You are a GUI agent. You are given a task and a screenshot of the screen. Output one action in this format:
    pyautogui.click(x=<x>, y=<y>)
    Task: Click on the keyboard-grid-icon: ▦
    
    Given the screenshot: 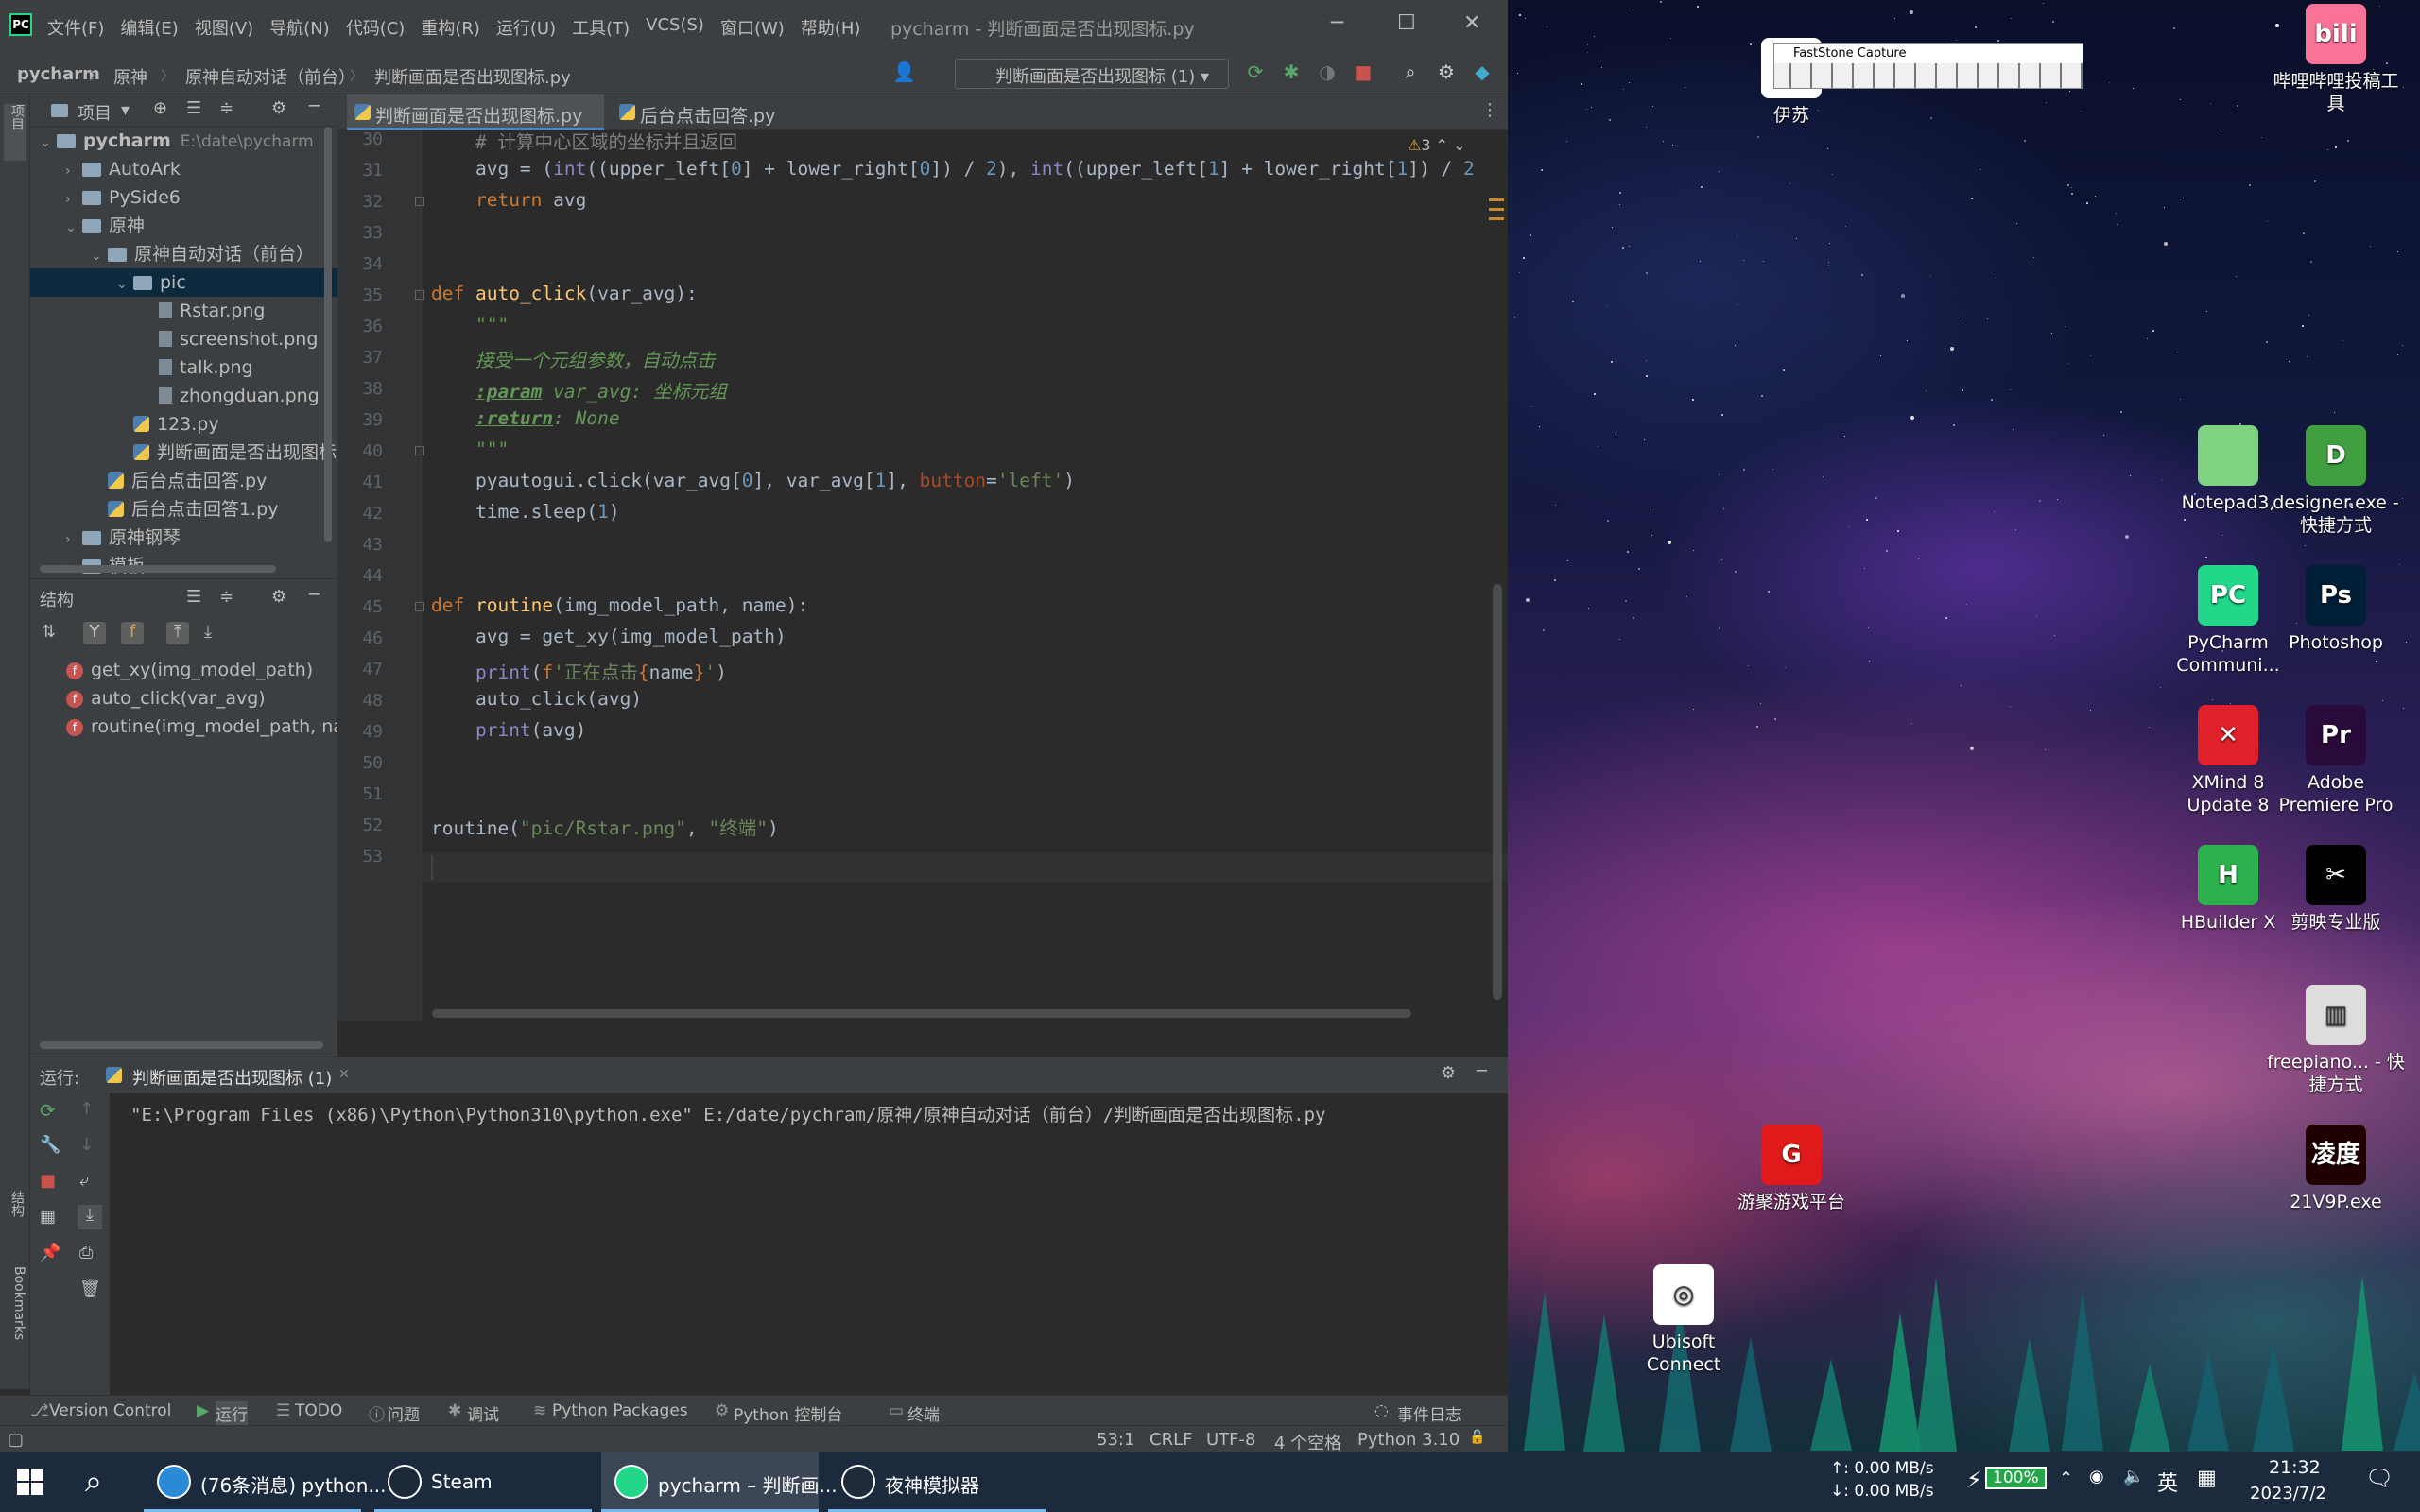 What is the action you would take?
    pyautogui.click(x=2207, y=1478)
    